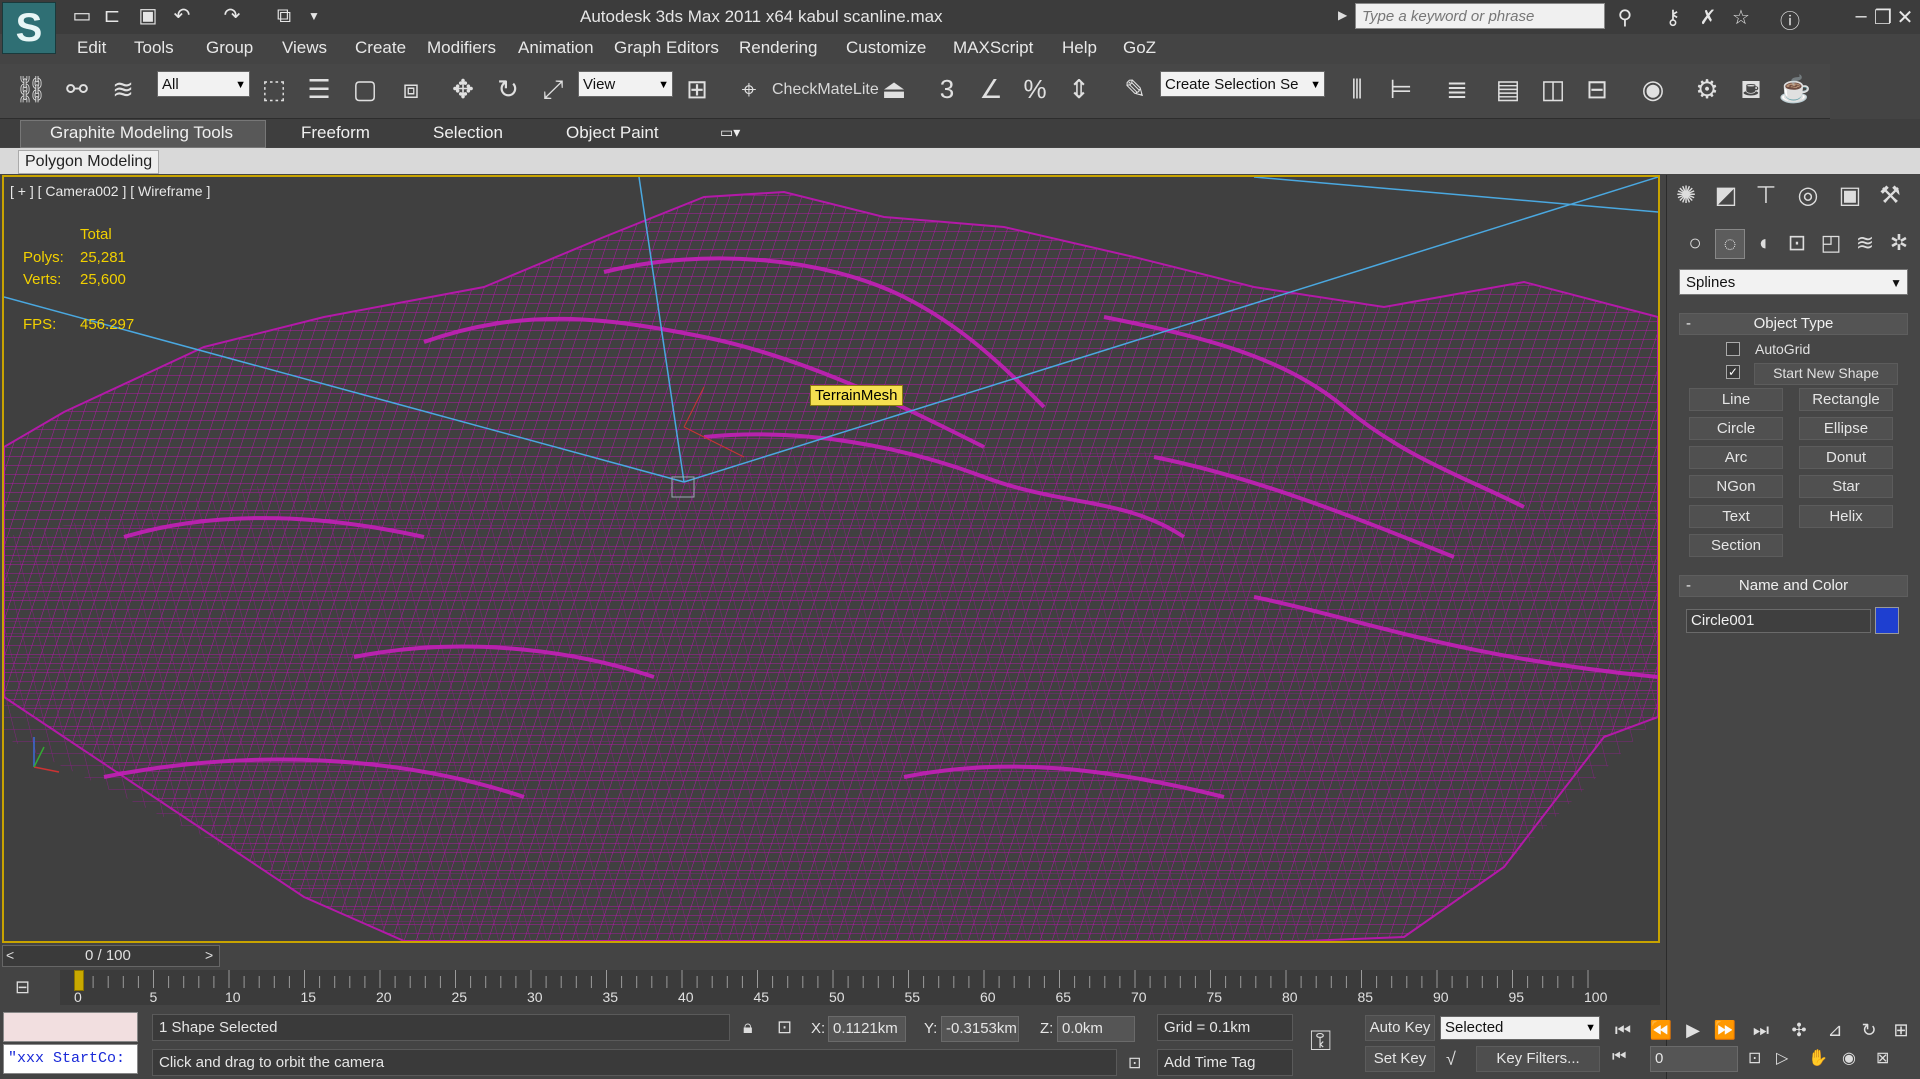 The image size is (1920, 1079). What do you see at coordinates (29, 28) in the screenshot?
I see `application-menu-logo-icon: S` at bounding box center [29, 28].